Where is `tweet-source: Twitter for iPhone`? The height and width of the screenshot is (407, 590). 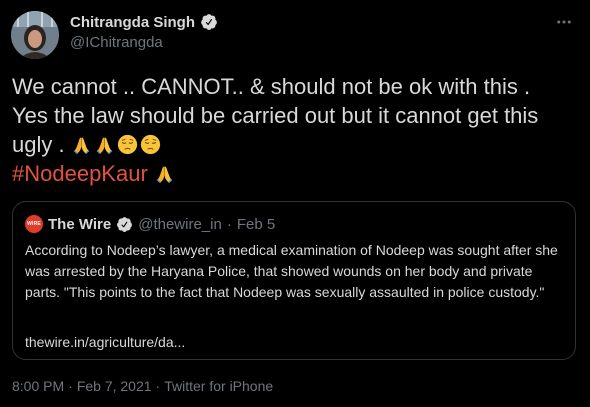 tweet-source: Twitter for iPhone is located at coordinates (218, 386).